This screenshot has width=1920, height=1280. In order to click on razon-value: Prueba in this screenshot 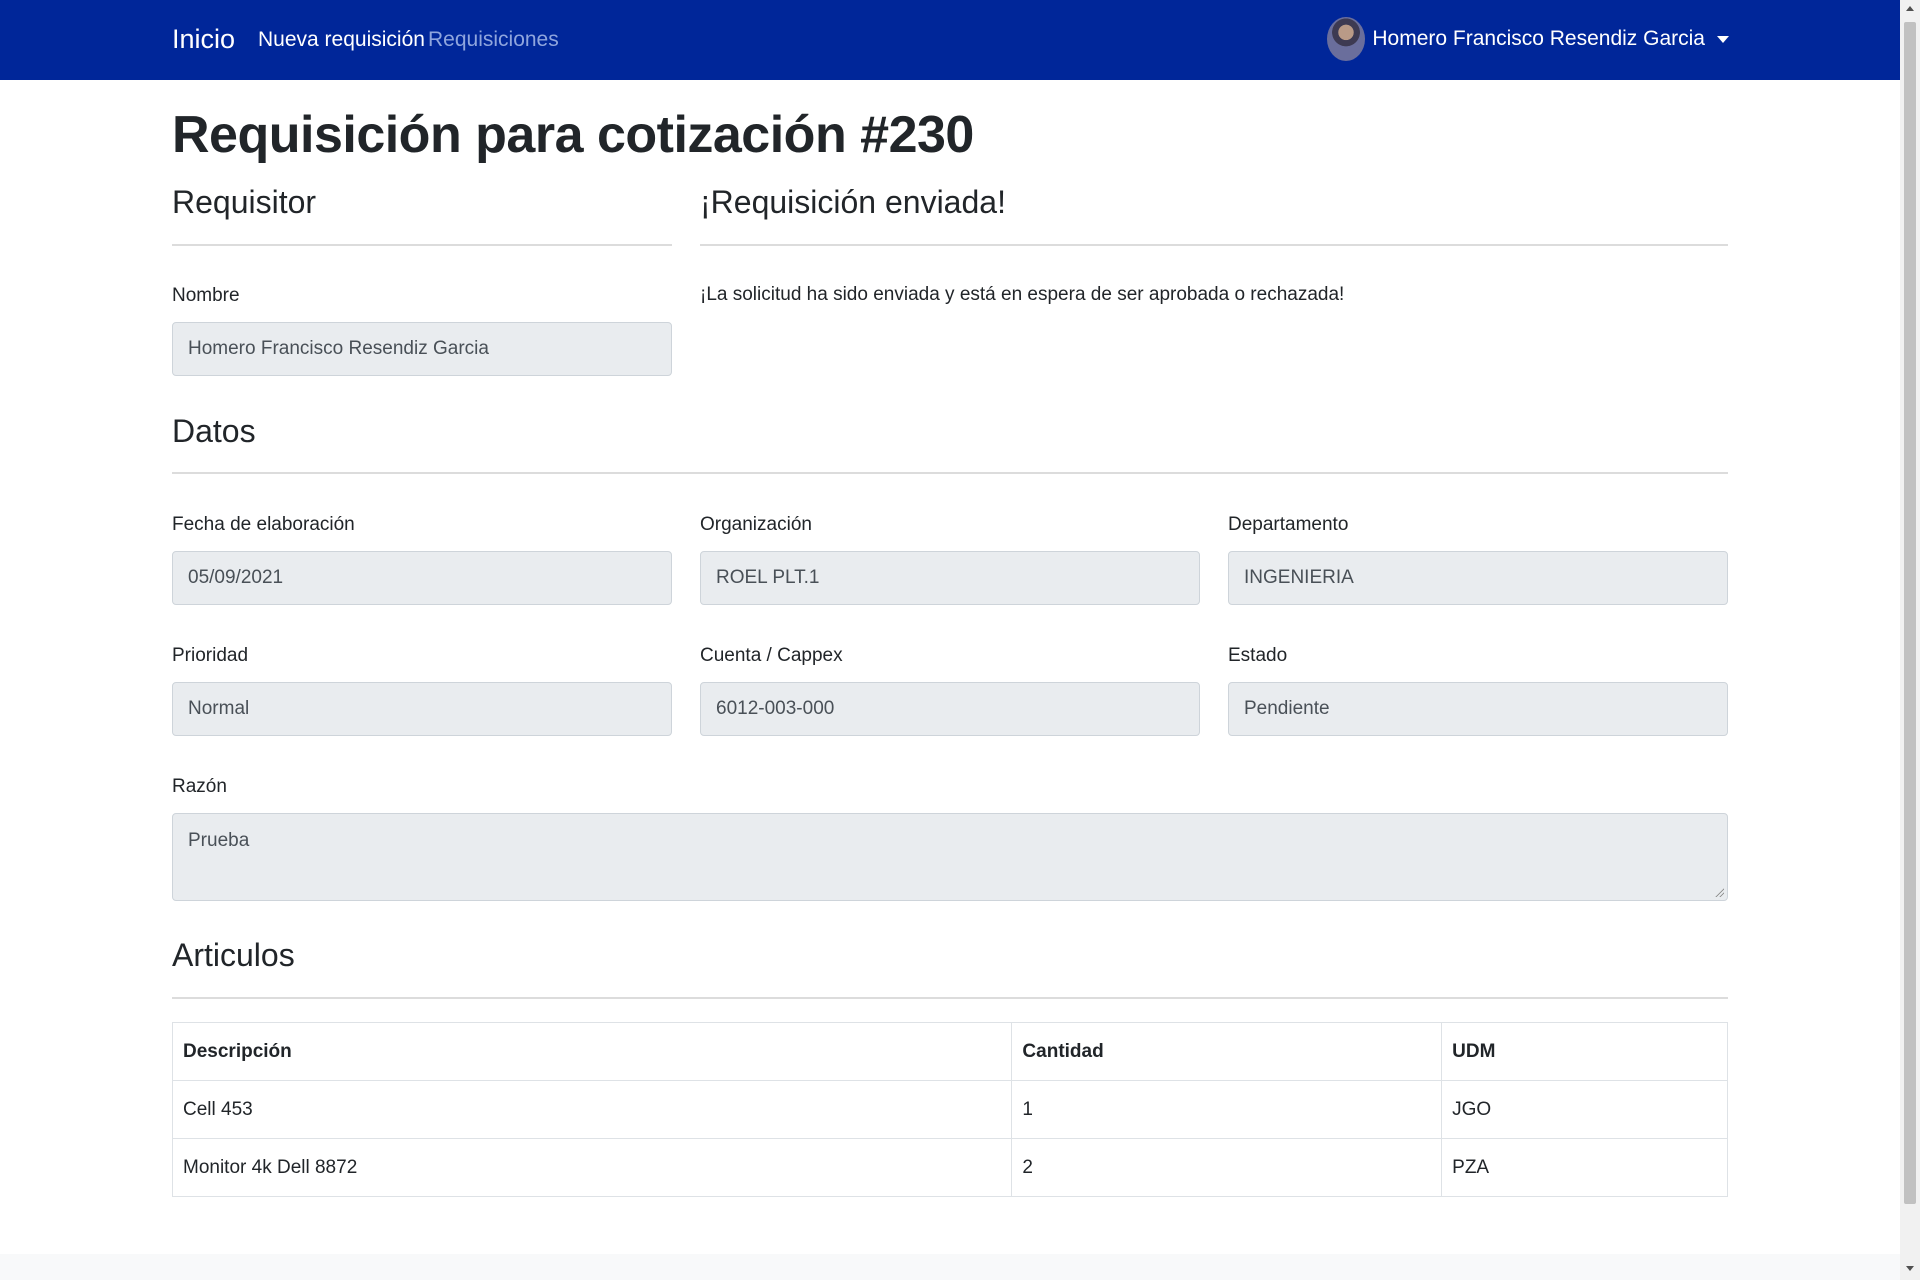, I will do `click(219, 840)`.